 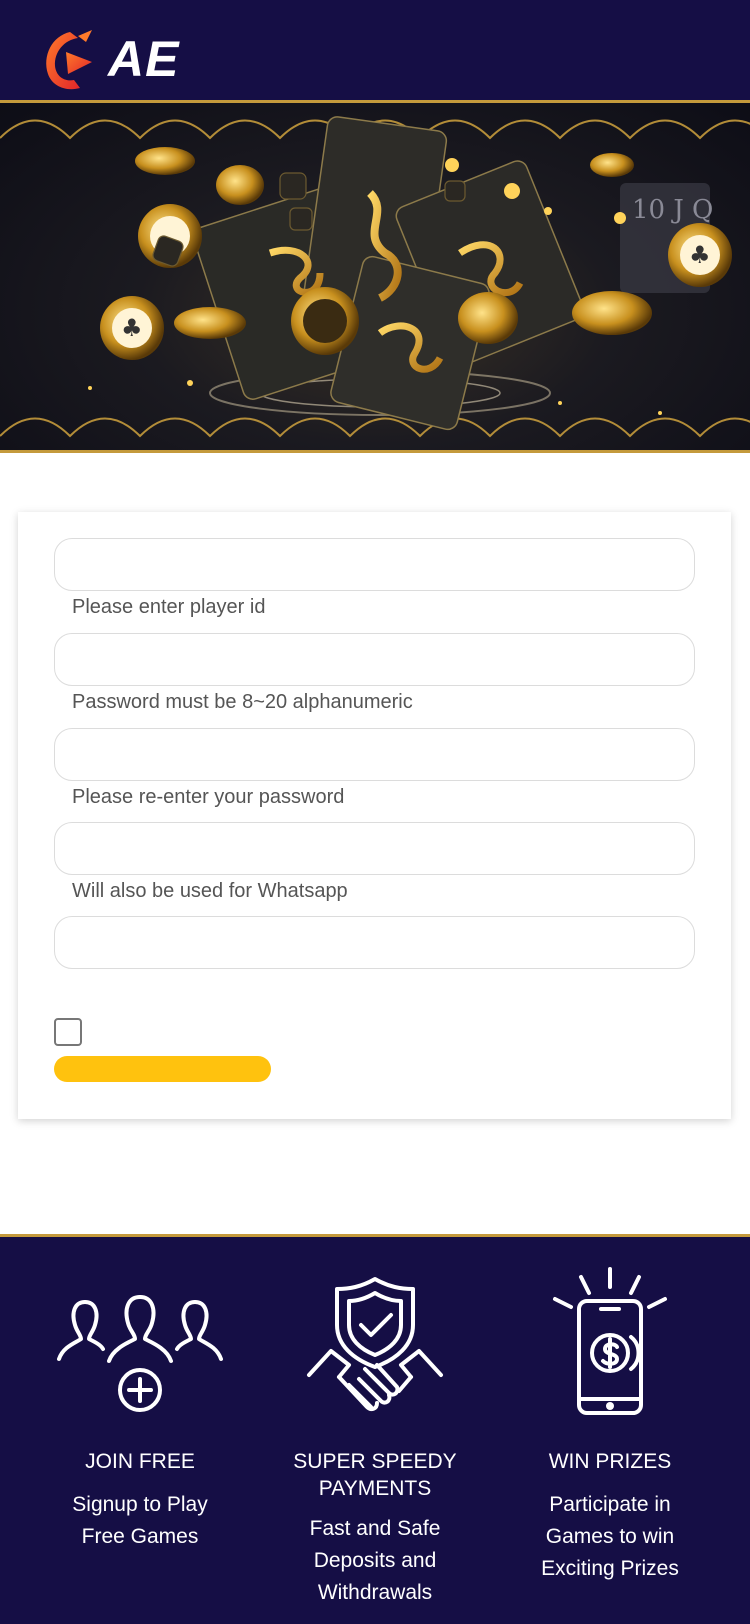 What do you see at coordinates (375, 1344) in the screenshot?
I see `shield-handshake-icon` at bounding box center [375, 1344].